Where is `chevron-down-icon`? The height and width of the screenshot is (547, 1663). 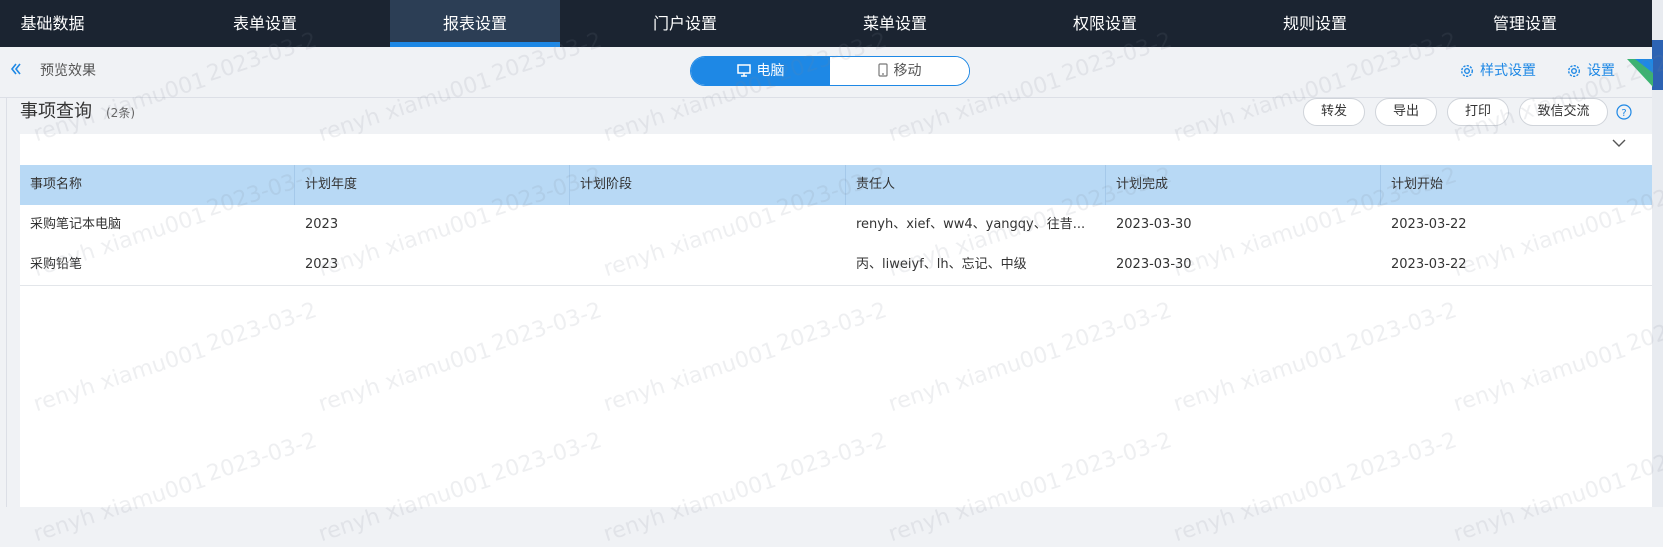
chevron-down-icon is located at coordinates (1619, 143).